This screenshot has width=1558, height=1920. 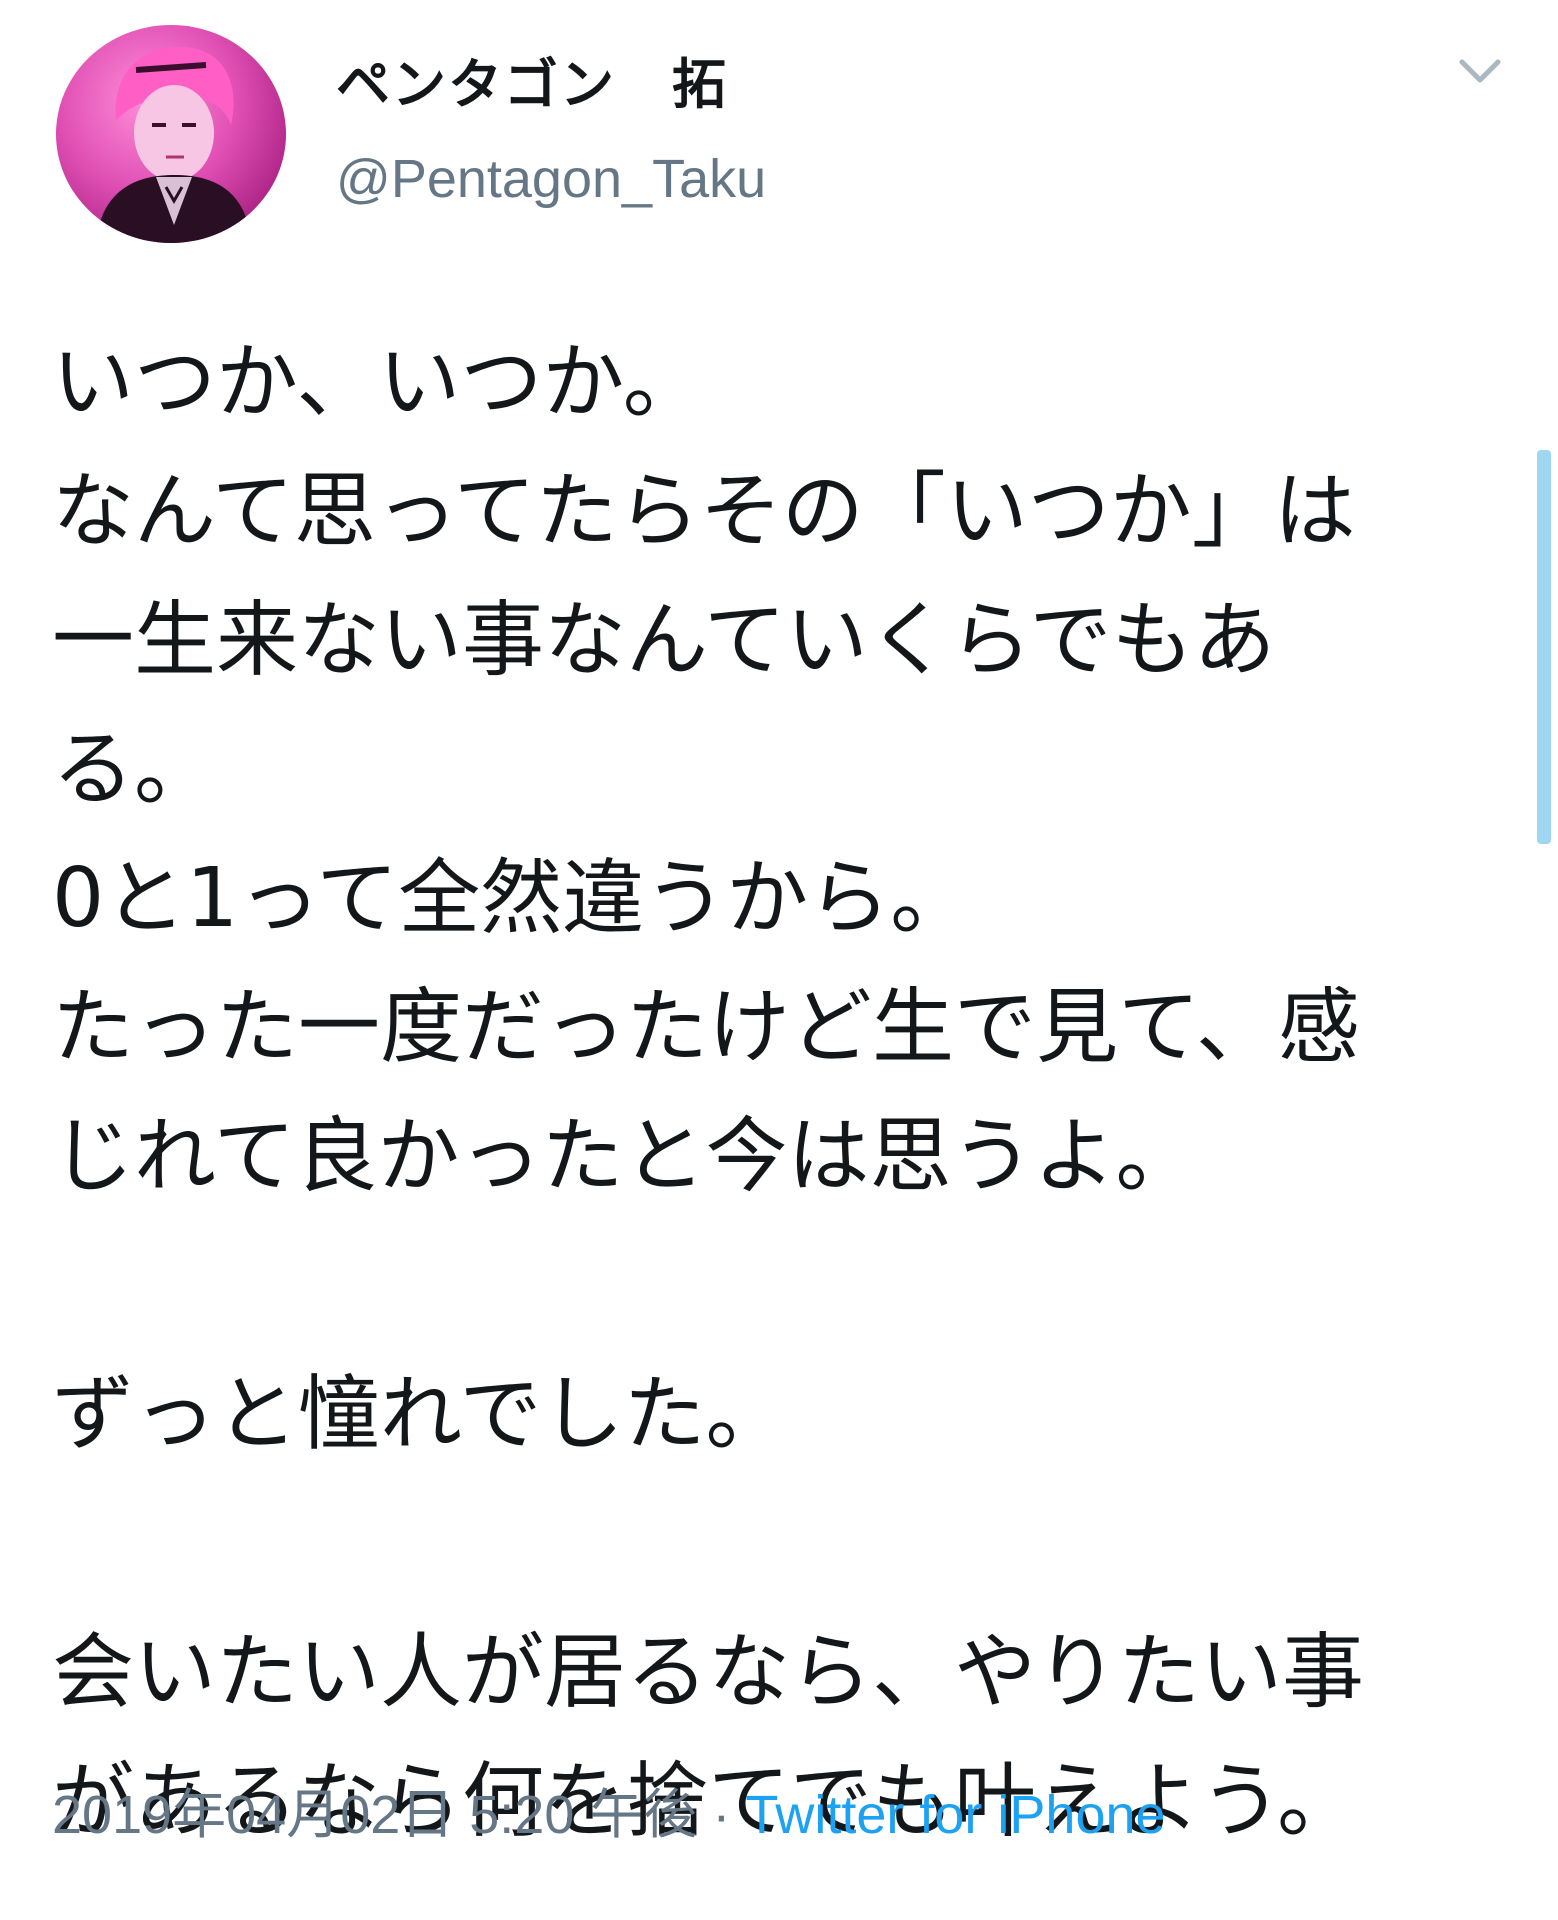 What do you see at coordinates (1544, 647) in the screenshot?
I see `scrollbar` at bounding box center [1544, 647].